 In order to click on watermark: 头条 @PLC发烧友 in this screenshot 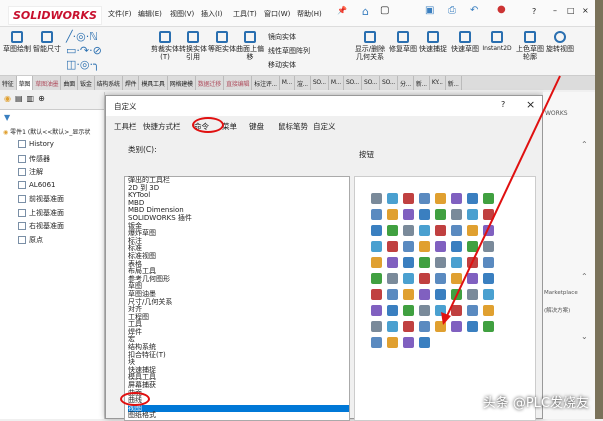, I will do `click(535, 403)`.